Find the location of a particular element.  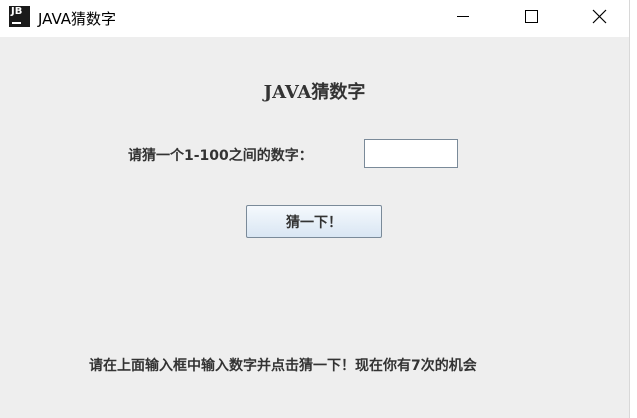

jetbrains-app-icon: JB is located at coordinates (19, 16).